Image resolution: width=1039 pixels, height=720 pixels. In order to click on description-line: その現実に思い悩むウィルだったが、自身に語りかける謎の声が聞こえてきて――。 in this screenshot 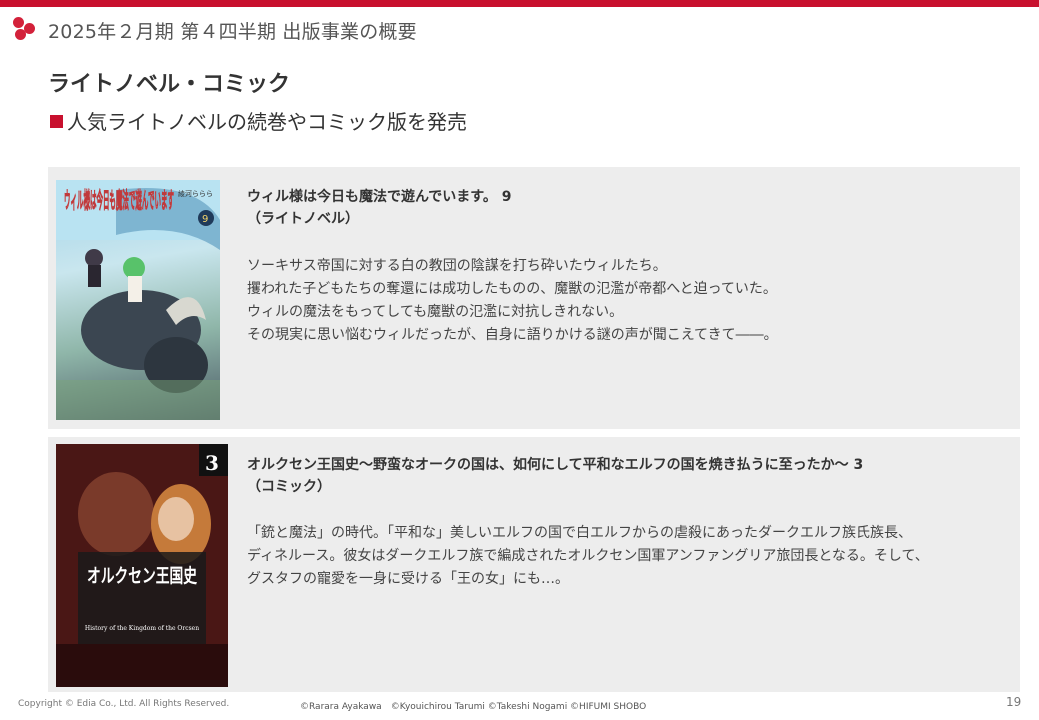, I will do `click(512, 335)`.